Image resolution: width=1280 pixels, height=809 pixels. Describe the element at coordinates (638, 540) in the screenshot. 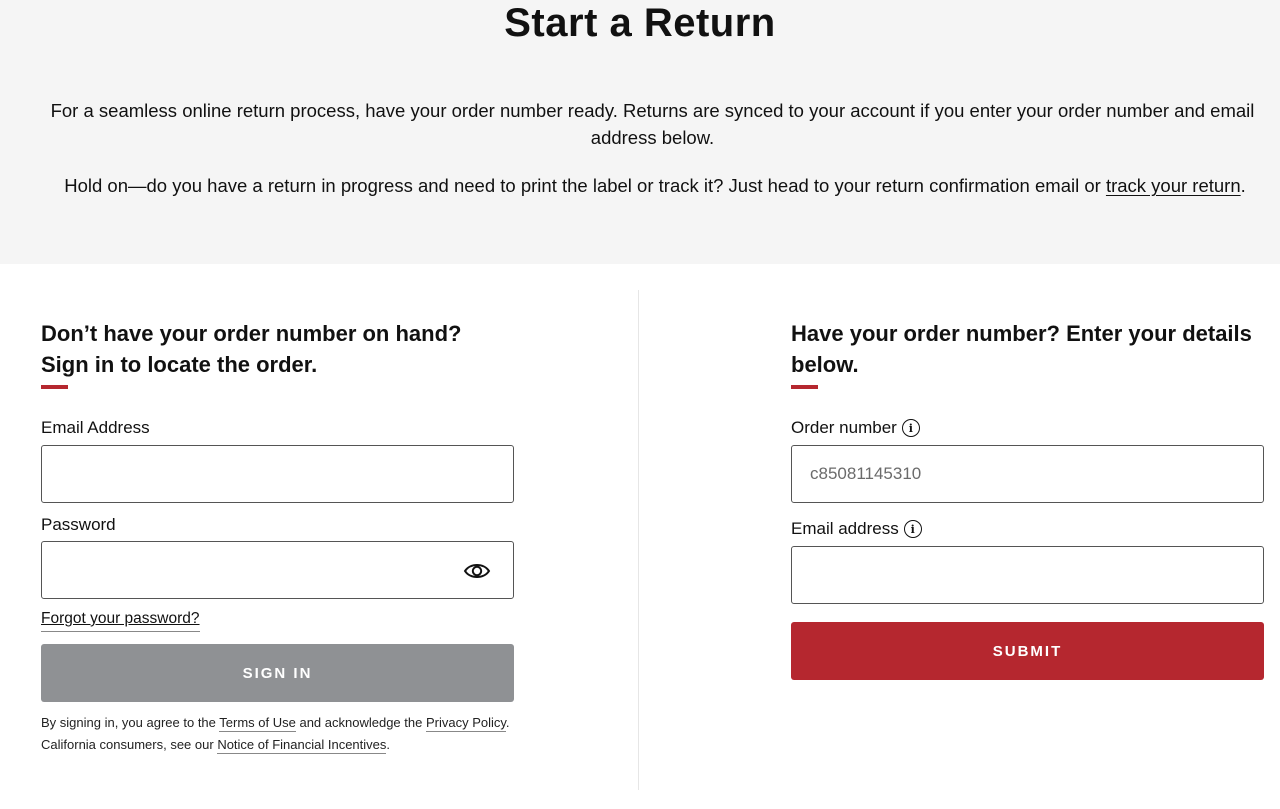

I see `column-divider` at that location.